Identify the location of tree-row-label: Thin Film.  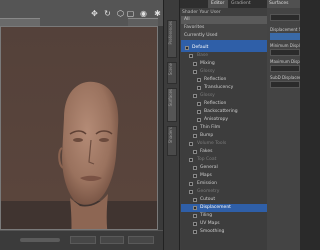
(210, 127).